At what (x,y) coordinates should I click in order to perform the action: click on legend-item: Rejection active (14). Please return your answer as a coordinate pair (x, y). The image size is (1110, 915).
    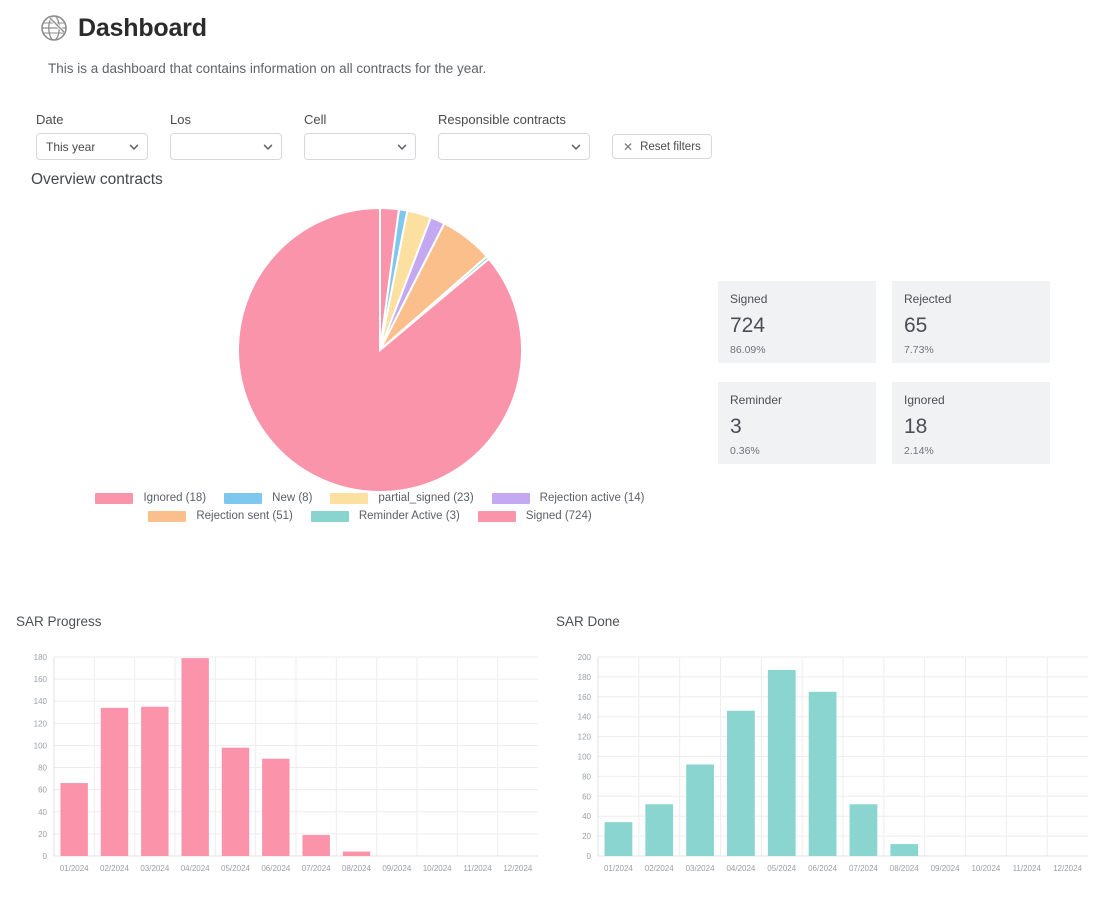
    Looking at the image, I should click on (568, 498).